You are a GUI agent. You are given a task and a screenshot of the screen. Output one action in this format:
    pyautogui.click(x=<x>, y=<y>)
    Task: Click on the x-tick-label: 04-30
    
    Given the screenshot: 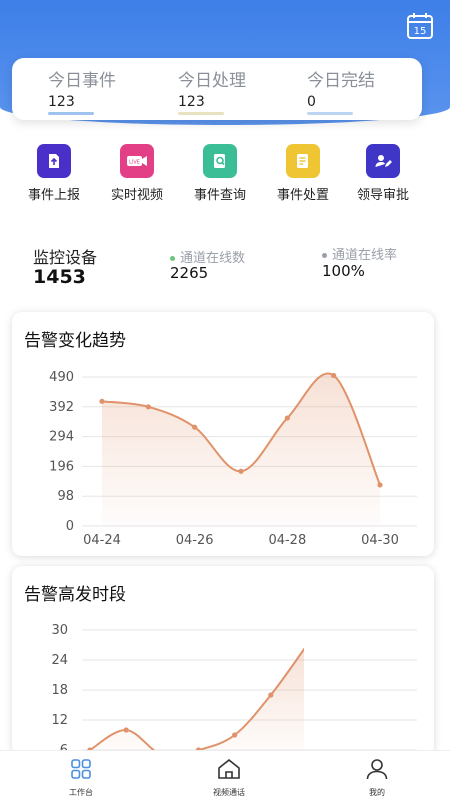 What is the action you would take?
    pyautogui.click(x=380, y=540)
    